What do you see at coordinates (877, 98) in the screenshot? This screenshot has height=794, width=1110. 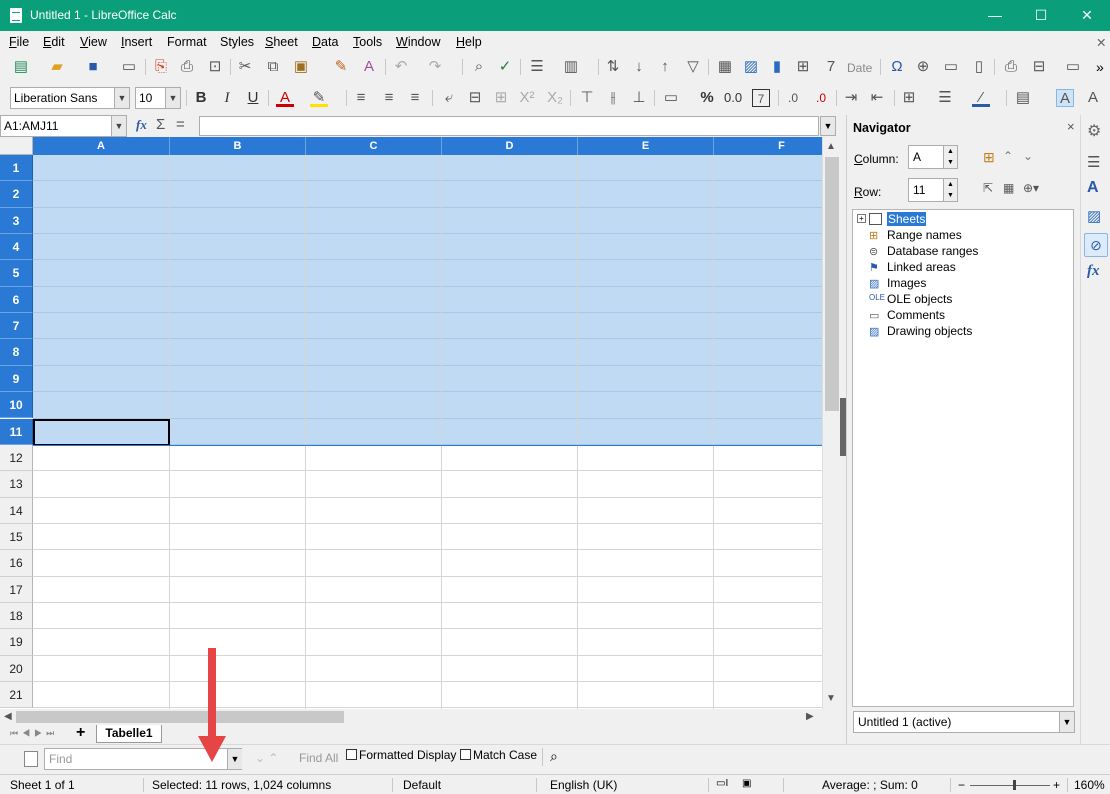 I see `decrease-indent-icon: ⇤` at bounding box center [877, 98].